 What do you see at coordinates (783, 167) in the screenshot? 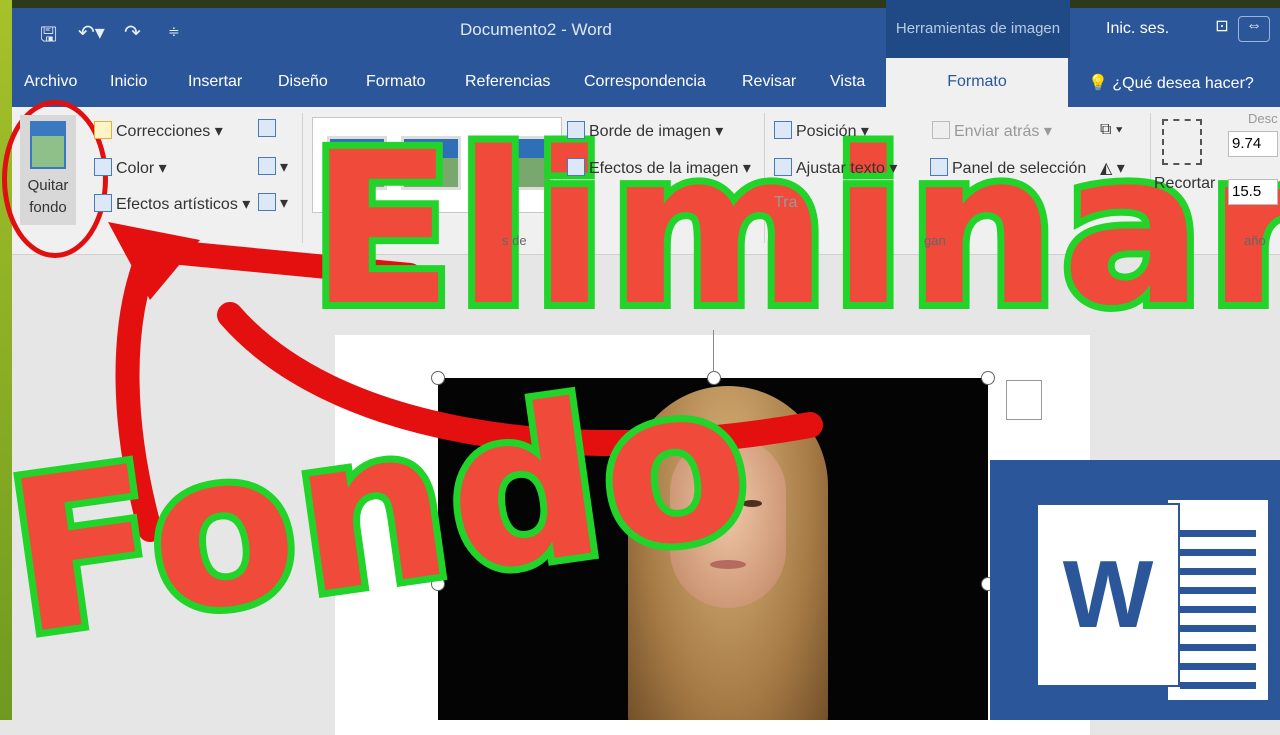
I see `wrap-text-icon` at bounding box center [783, 167].